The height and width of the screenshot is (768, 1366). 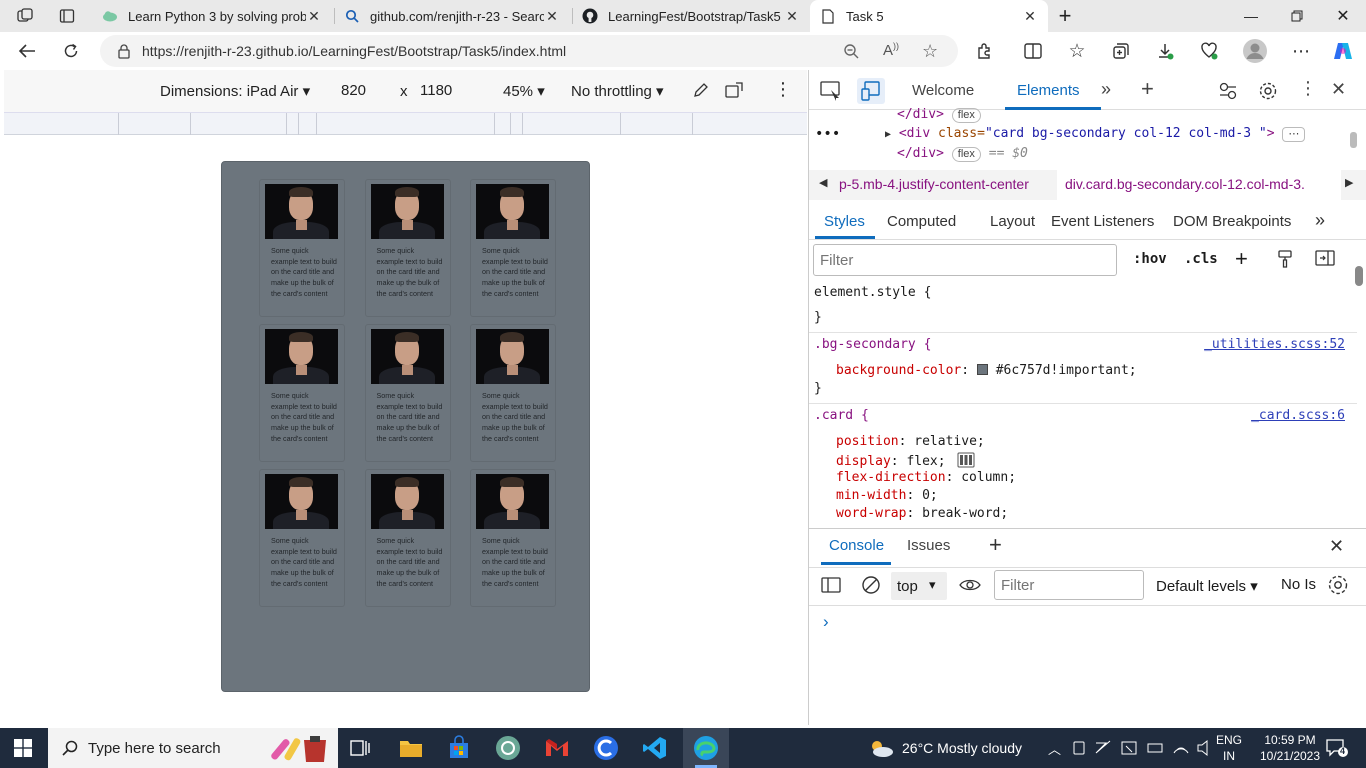 What do you see at coordinates (1201, 259) in the screenshot?
I see `class-toggle: .cls` at bounding box center [1201, 259].